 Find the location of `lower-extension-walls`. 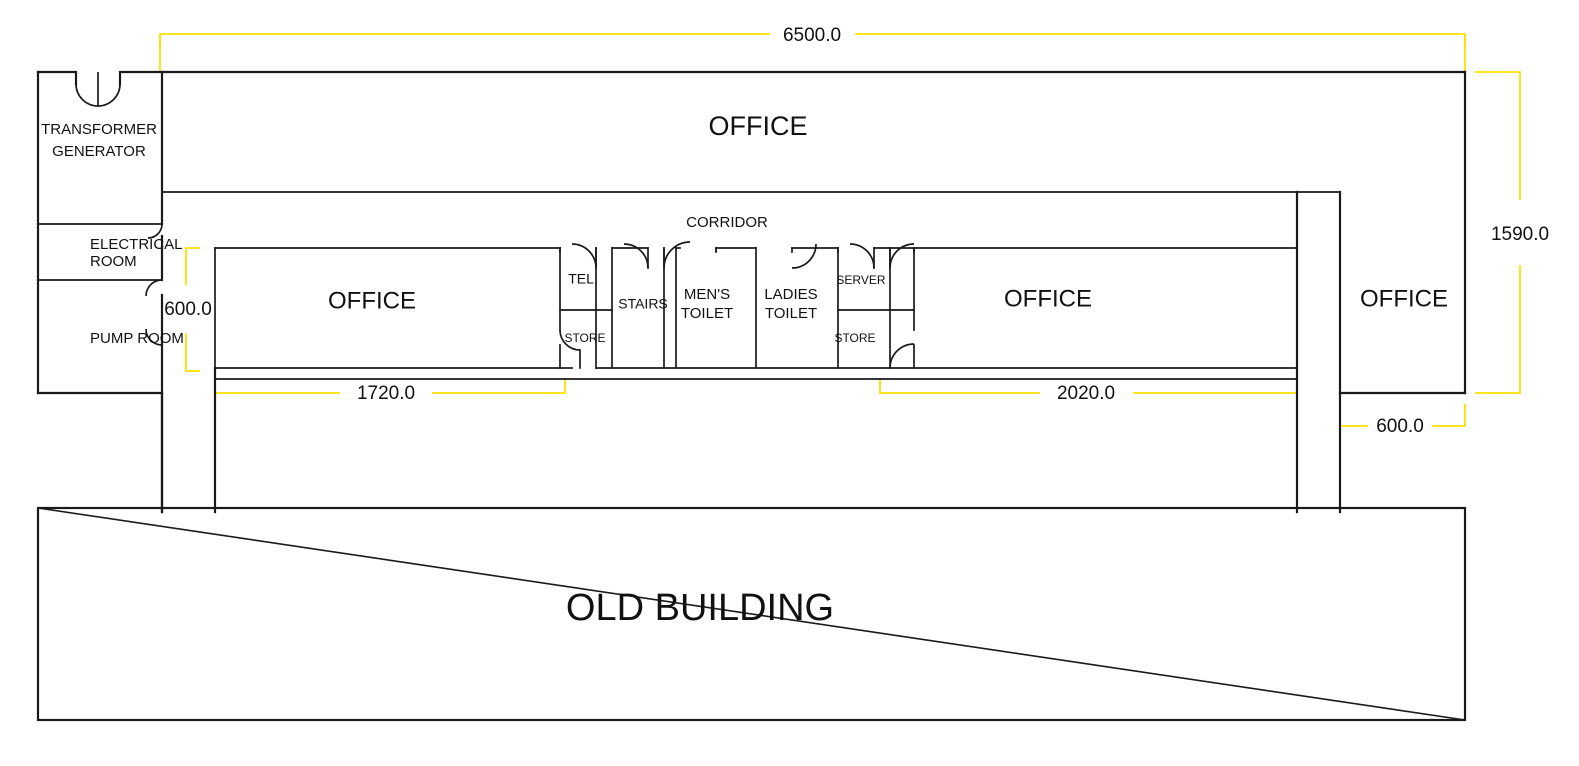

lower-extension-walls is located at coordinates (729, 440).